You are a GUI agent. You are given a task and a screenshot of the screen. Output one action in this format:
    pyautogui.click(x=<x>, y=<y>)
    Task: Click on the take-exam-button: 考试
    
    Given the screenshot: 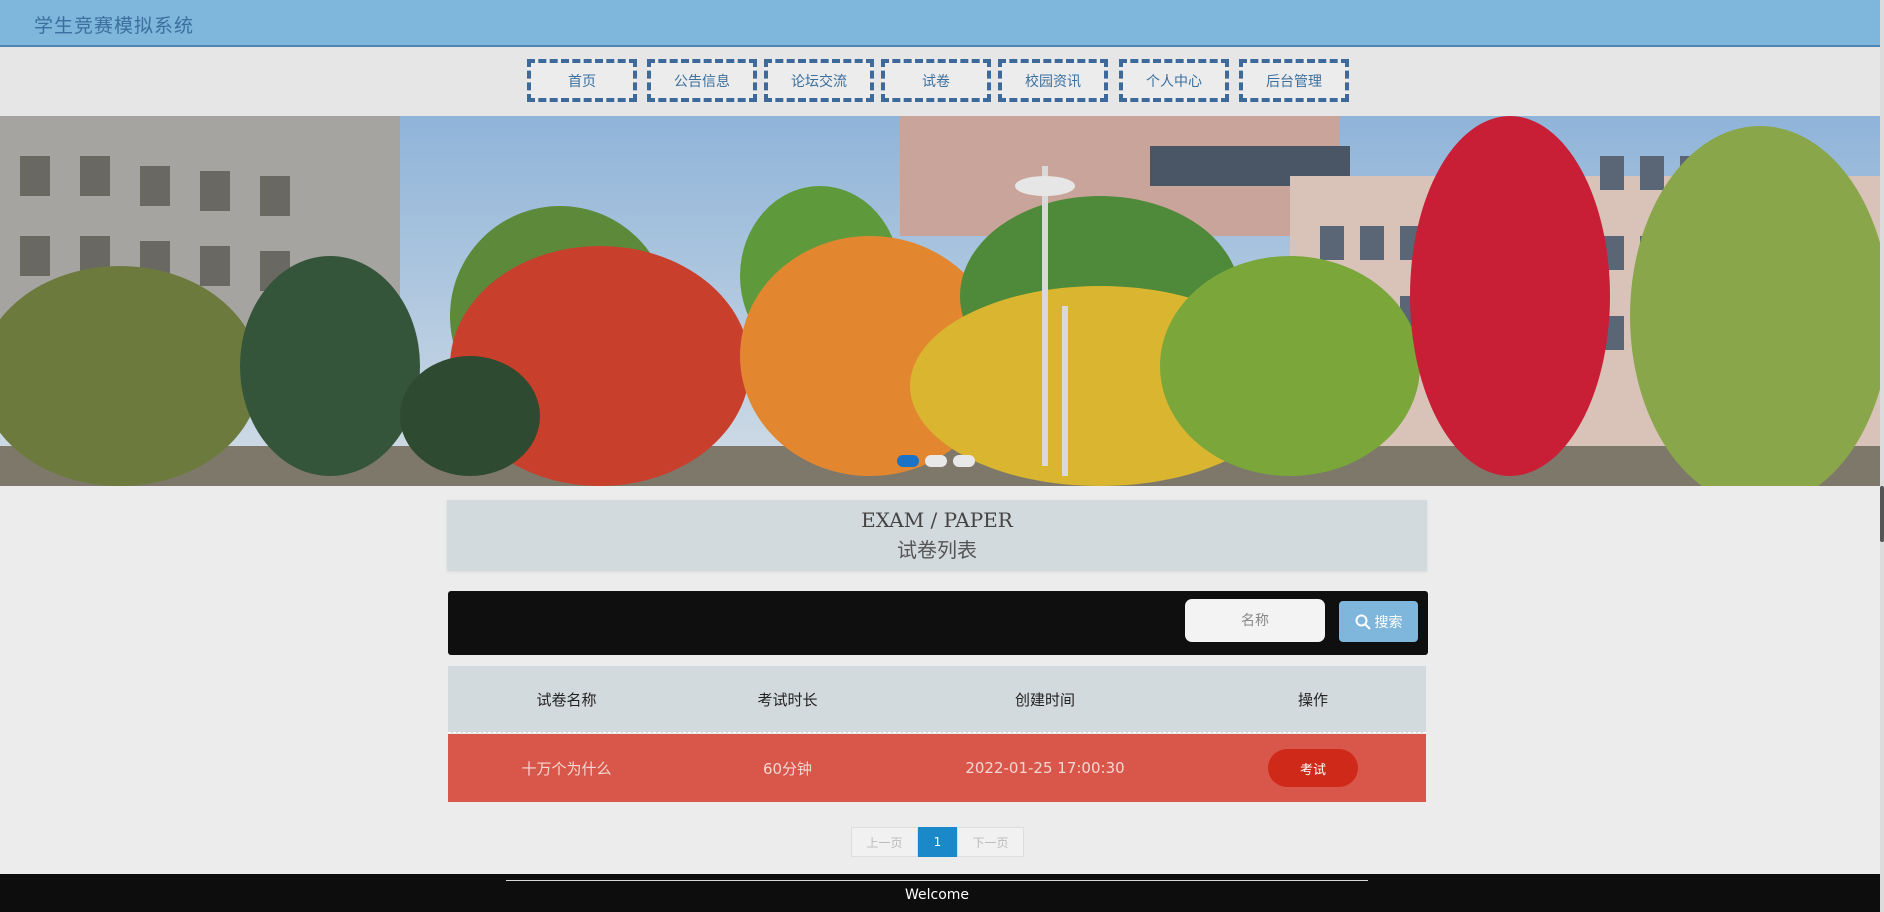 What is the action you would take?
    pyautogui.click(x=1313, y=768)
    